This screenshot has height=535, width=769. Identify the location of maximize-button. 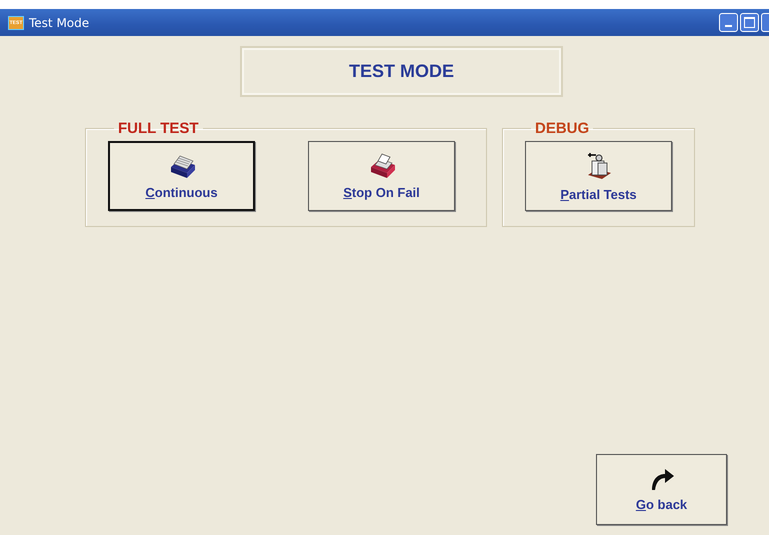
(749, 22).